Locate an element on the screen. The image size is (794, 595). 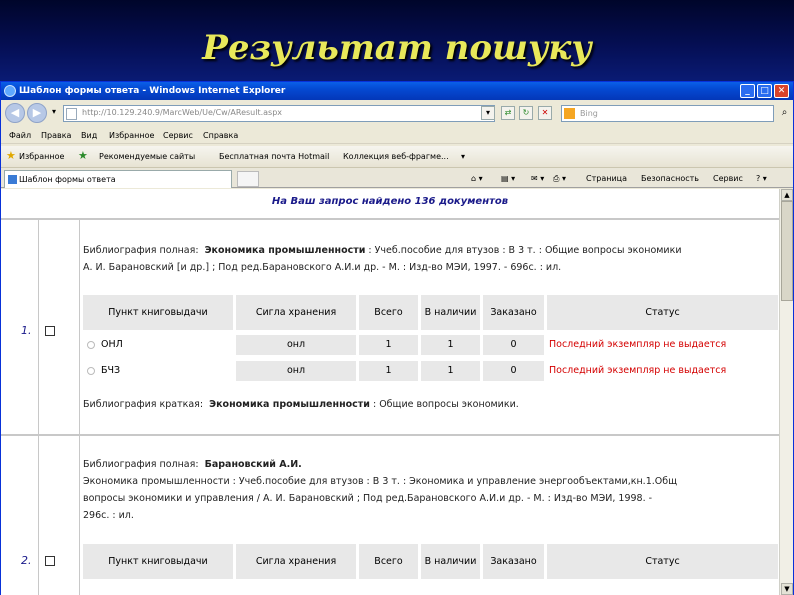
feeds-icon: ▤ ▾ is located at coordinates (508, 178).